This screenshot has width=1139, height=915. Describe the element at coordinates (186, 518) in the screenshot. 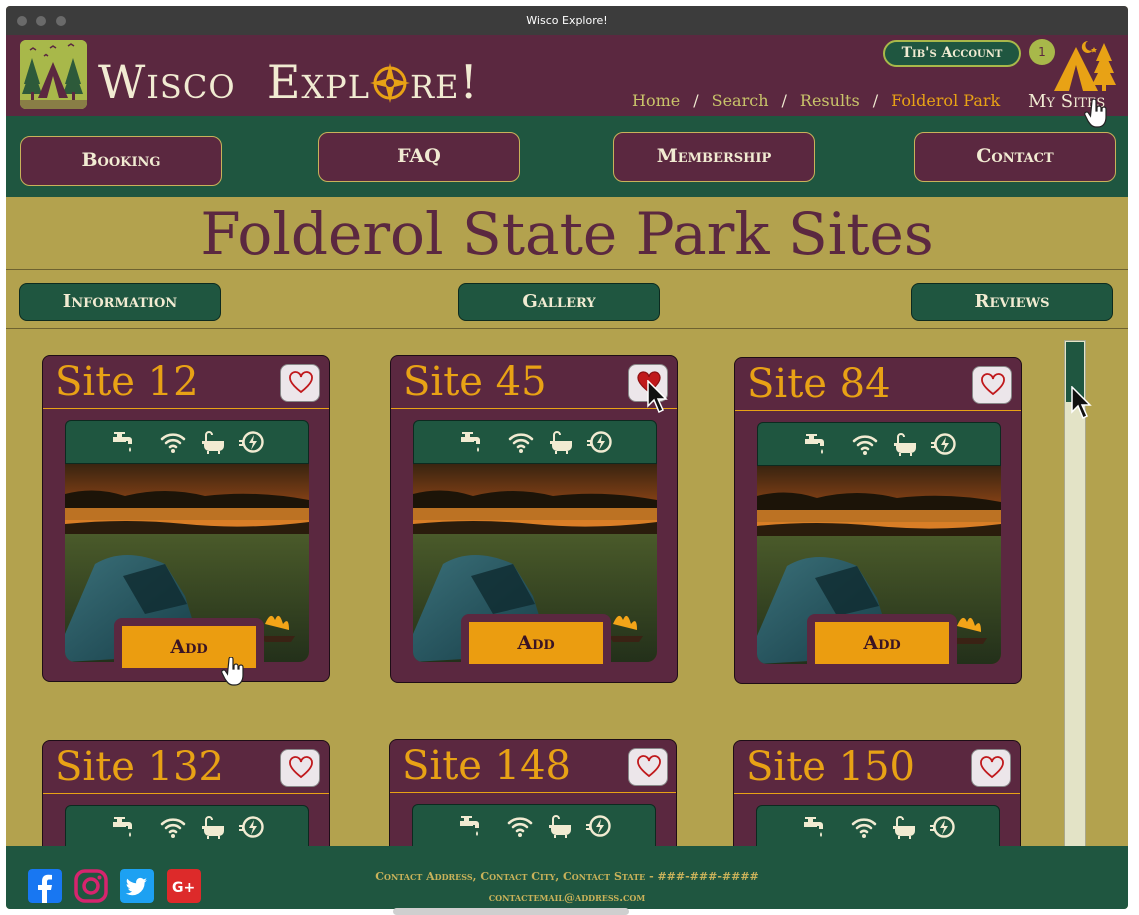

I see `site-card: Site 12 Add` at that location.